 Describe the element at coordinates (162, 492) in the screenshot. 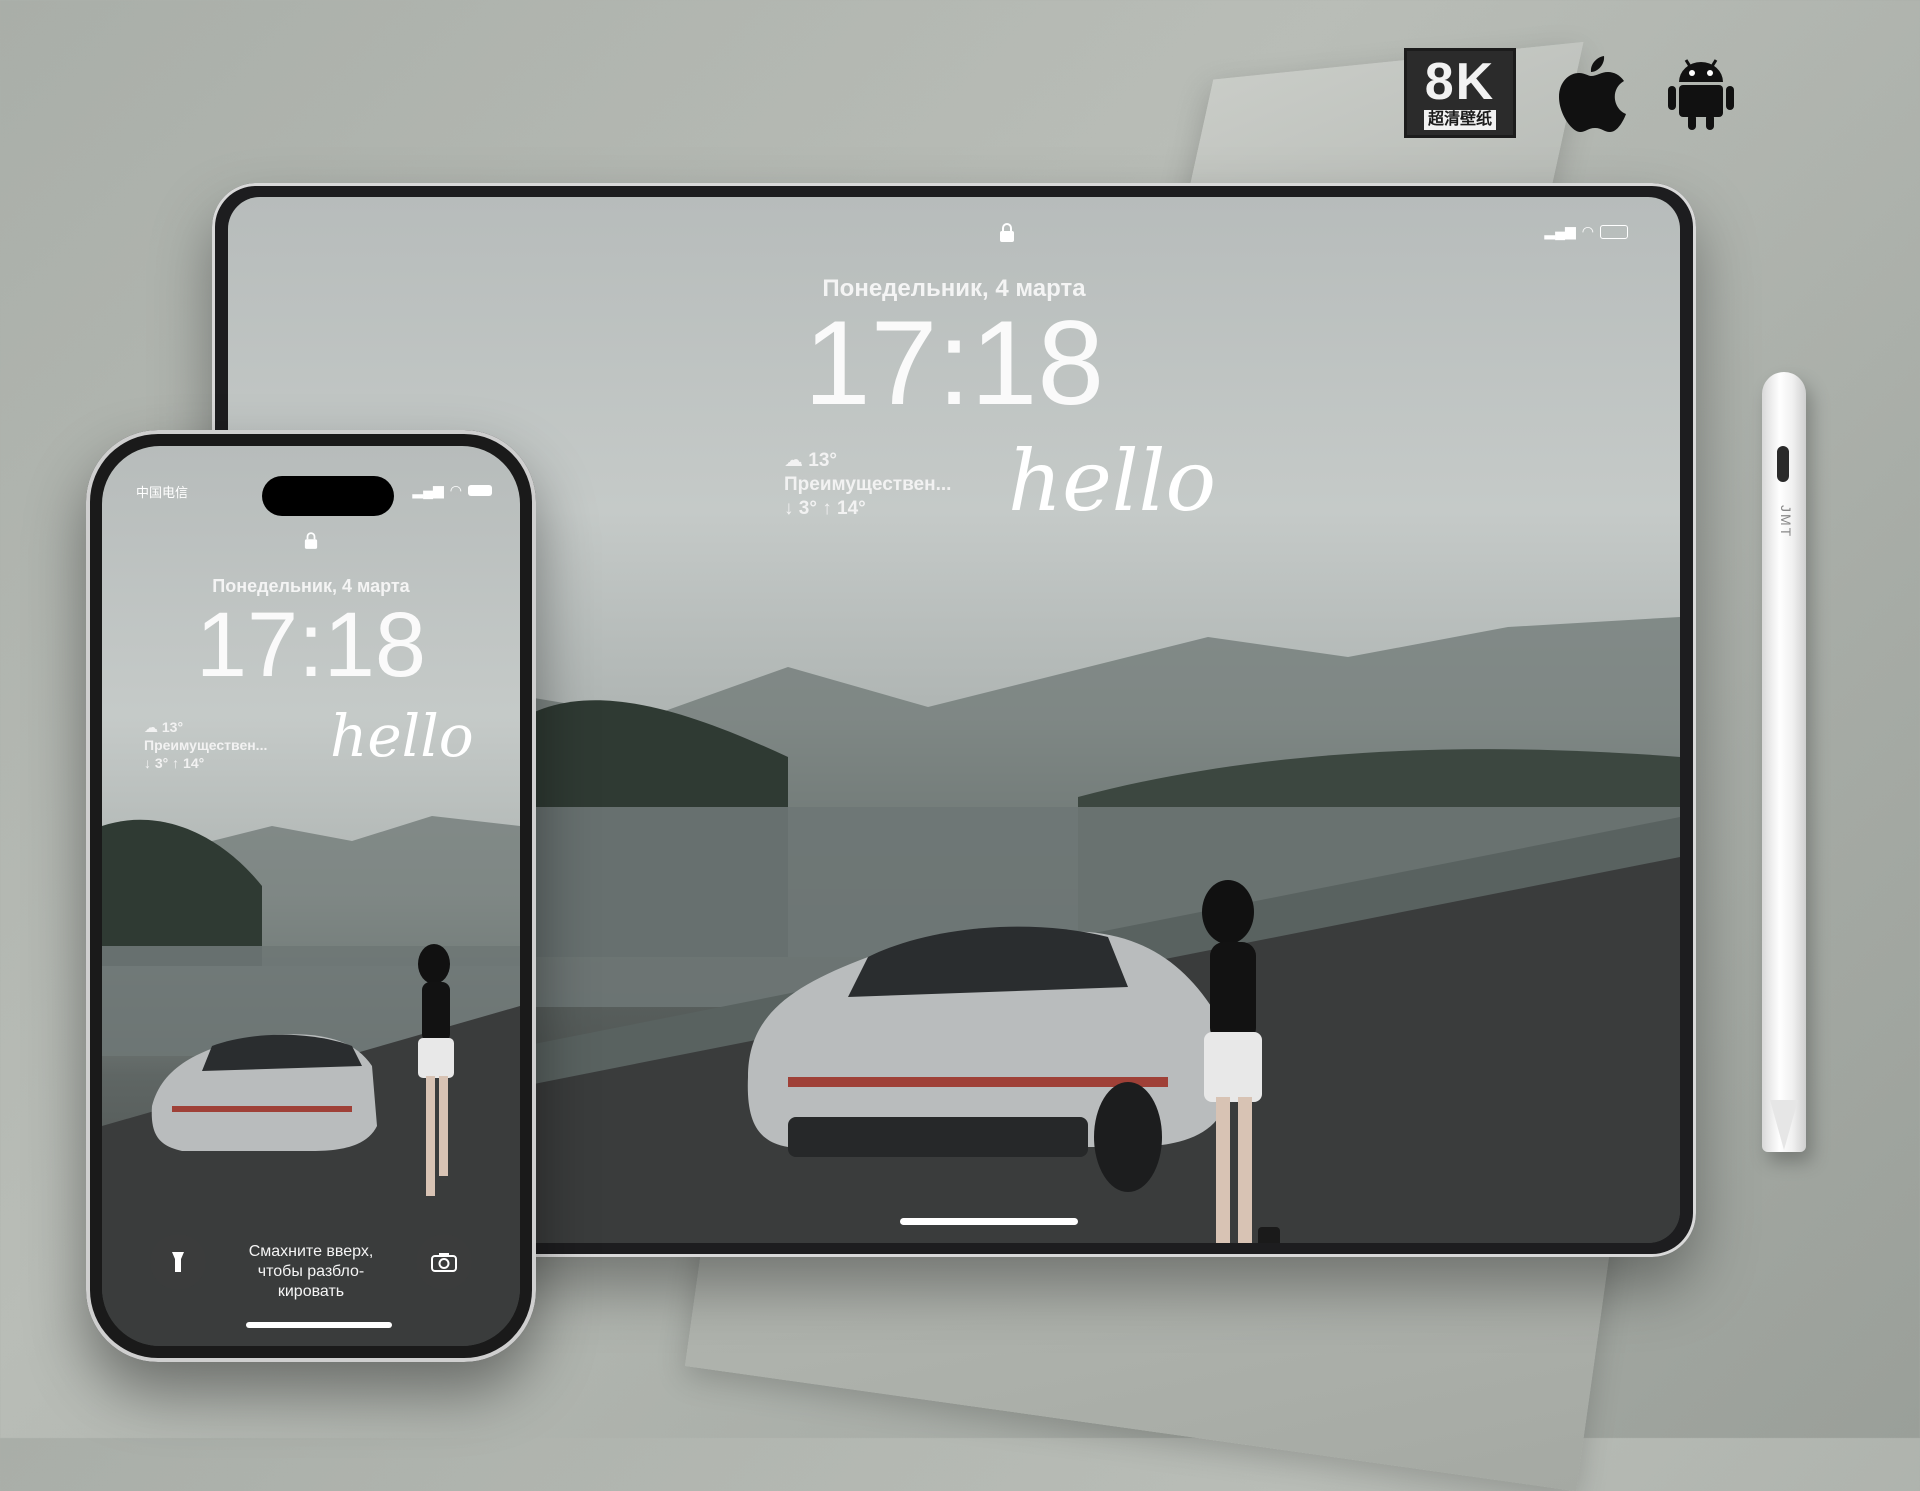

I see `carrier-label: 中国电信` at that location.